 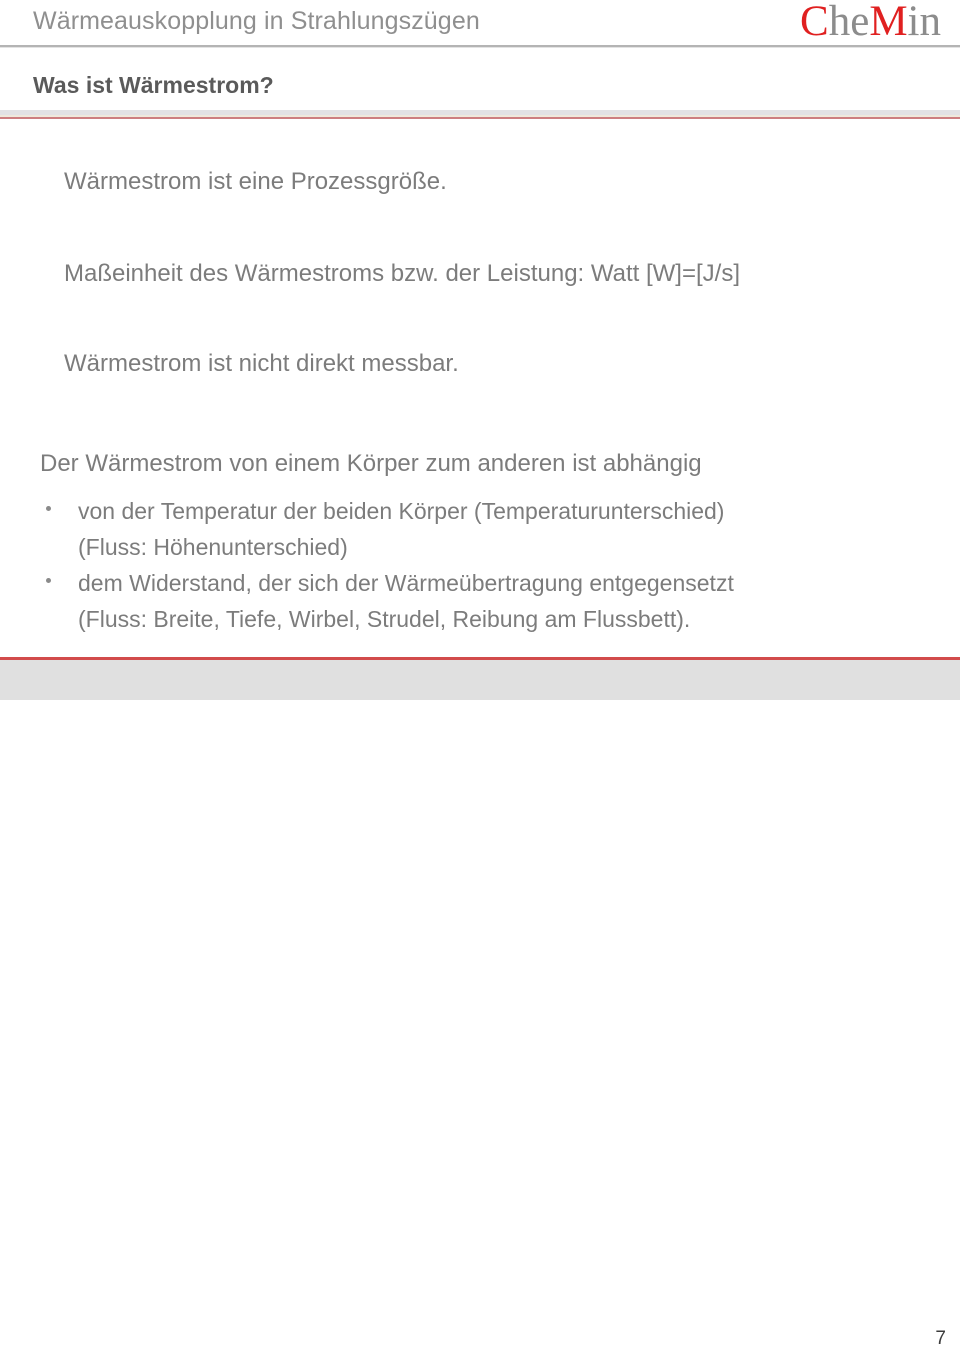 What do you see at coordinates (153, 85) in the screenshot?
I see `slide-title: Was ist Wärmestrom?` at bounding box center [153, 85].